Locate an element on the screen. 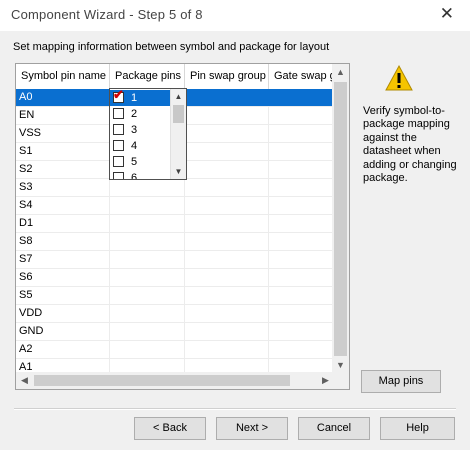 This screenshot has height=450, width=470. table-row: D1 is located at coordinates (175, 224).